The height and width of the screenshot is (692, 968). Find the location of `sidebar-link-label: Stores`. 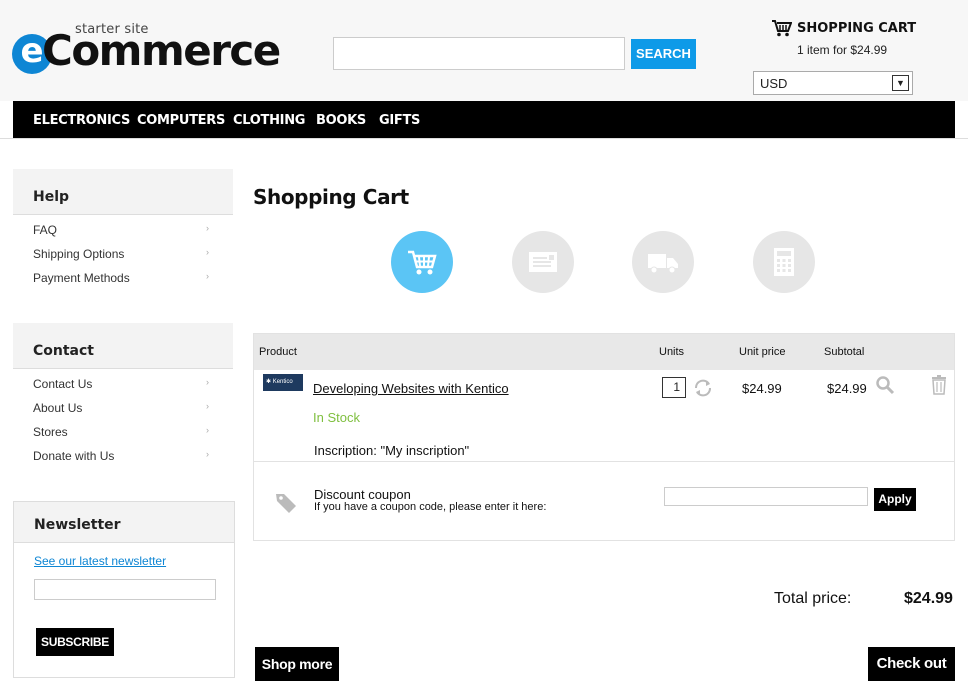

sidebar-link-label: Stores is located at coordinates (50, 432).